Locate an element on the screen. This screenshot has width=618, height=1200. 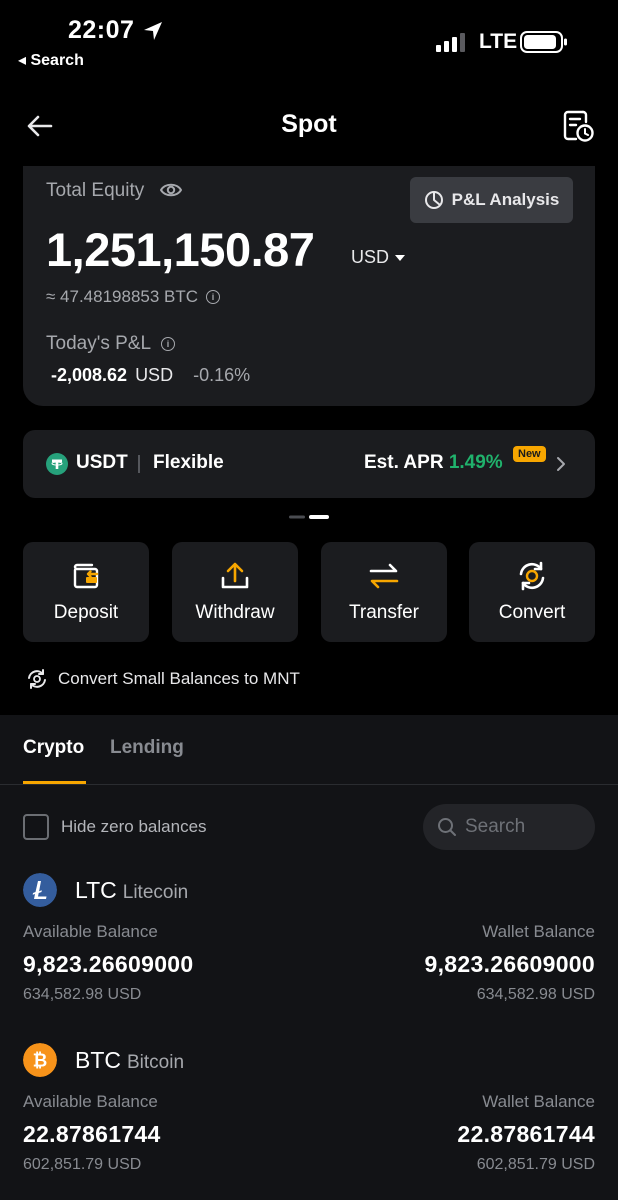
currency-selector: USD is located at coordinates (378, 257).